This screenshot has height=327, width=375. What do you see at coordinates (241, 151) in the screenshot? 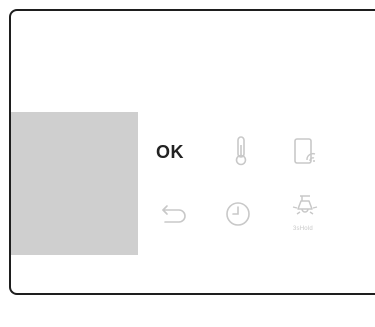
I see `thermometer-icon` at bounding box center [241, 151].